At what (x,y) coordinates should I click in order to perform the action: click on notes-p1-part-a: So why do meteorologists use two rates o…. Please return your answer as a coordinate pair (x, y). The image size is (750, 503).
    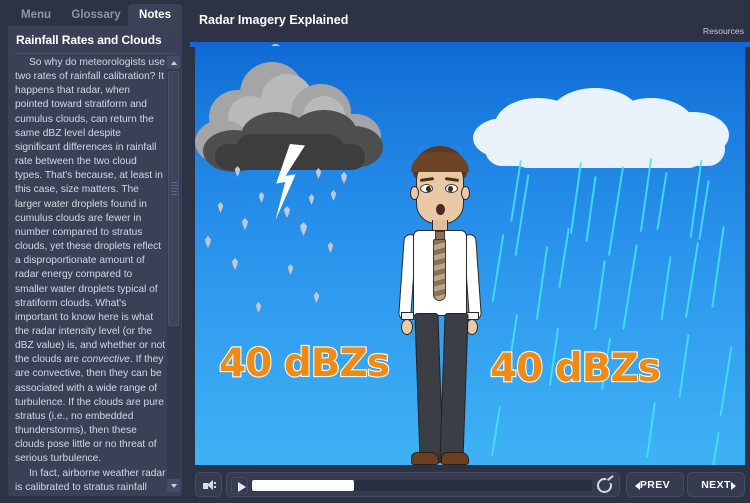
    Looking at the image, I should click on (90, 211).